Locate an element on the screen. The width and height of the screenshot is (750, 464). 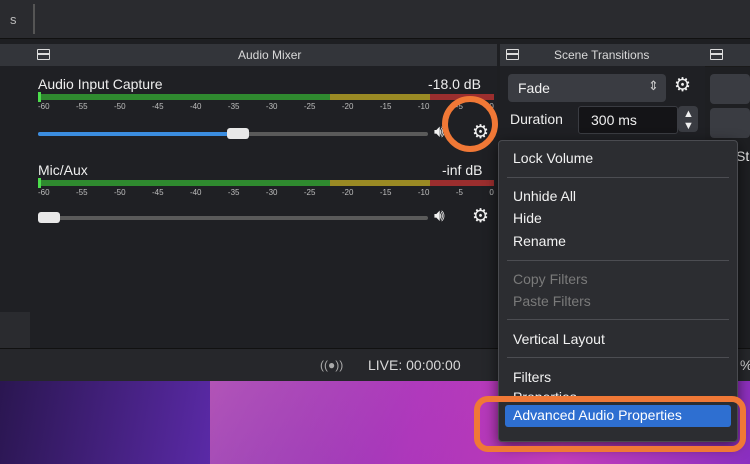
spin-arrows-icon: ⇕ is located at coordinates (653, 85).